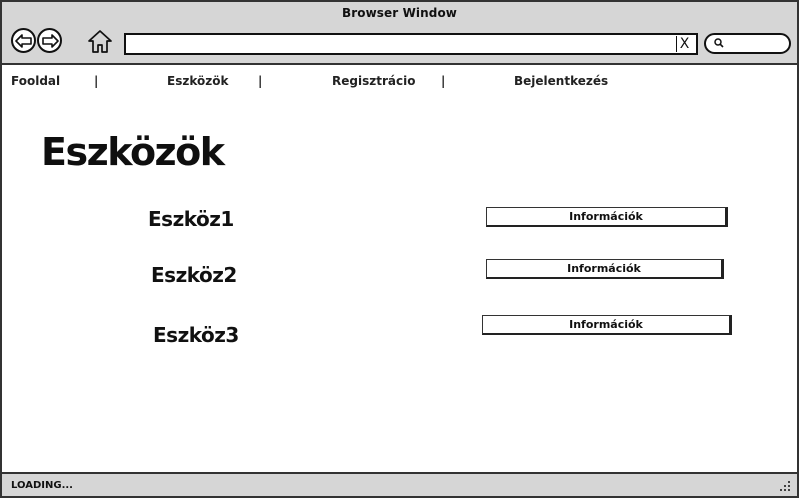  Describe the element at coordinates (196, 335) in the screenshot. I see `tool-name: Eszköz3` at that location.